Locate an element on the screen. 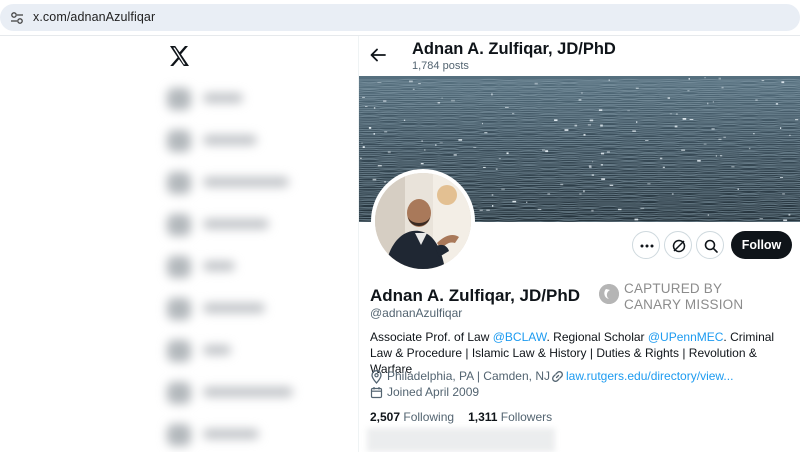 This screenshot has width=800, height=452. following-link: 2,507 Following is located at coordinates (412, 417).